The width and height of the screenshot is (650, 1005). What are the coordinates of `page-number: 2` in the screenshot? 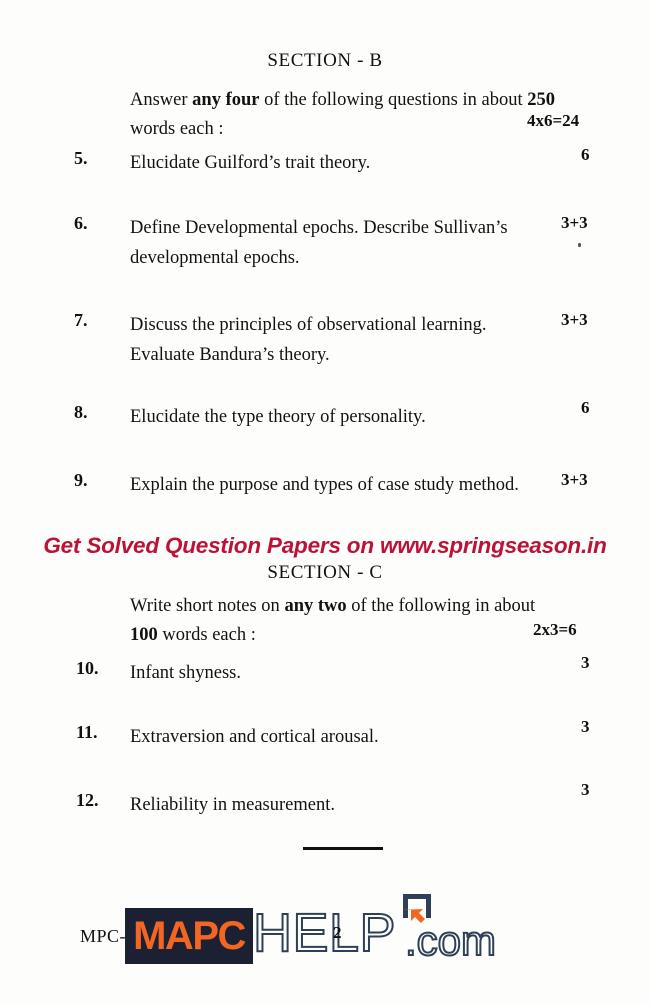 It's located at (337, 932).